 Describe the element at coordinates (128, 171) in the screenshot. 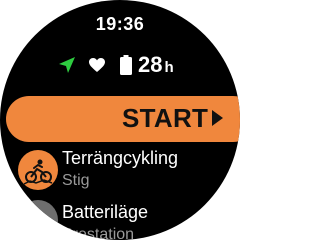

I see `activity-item: Terrängcykling Stig` at that location.